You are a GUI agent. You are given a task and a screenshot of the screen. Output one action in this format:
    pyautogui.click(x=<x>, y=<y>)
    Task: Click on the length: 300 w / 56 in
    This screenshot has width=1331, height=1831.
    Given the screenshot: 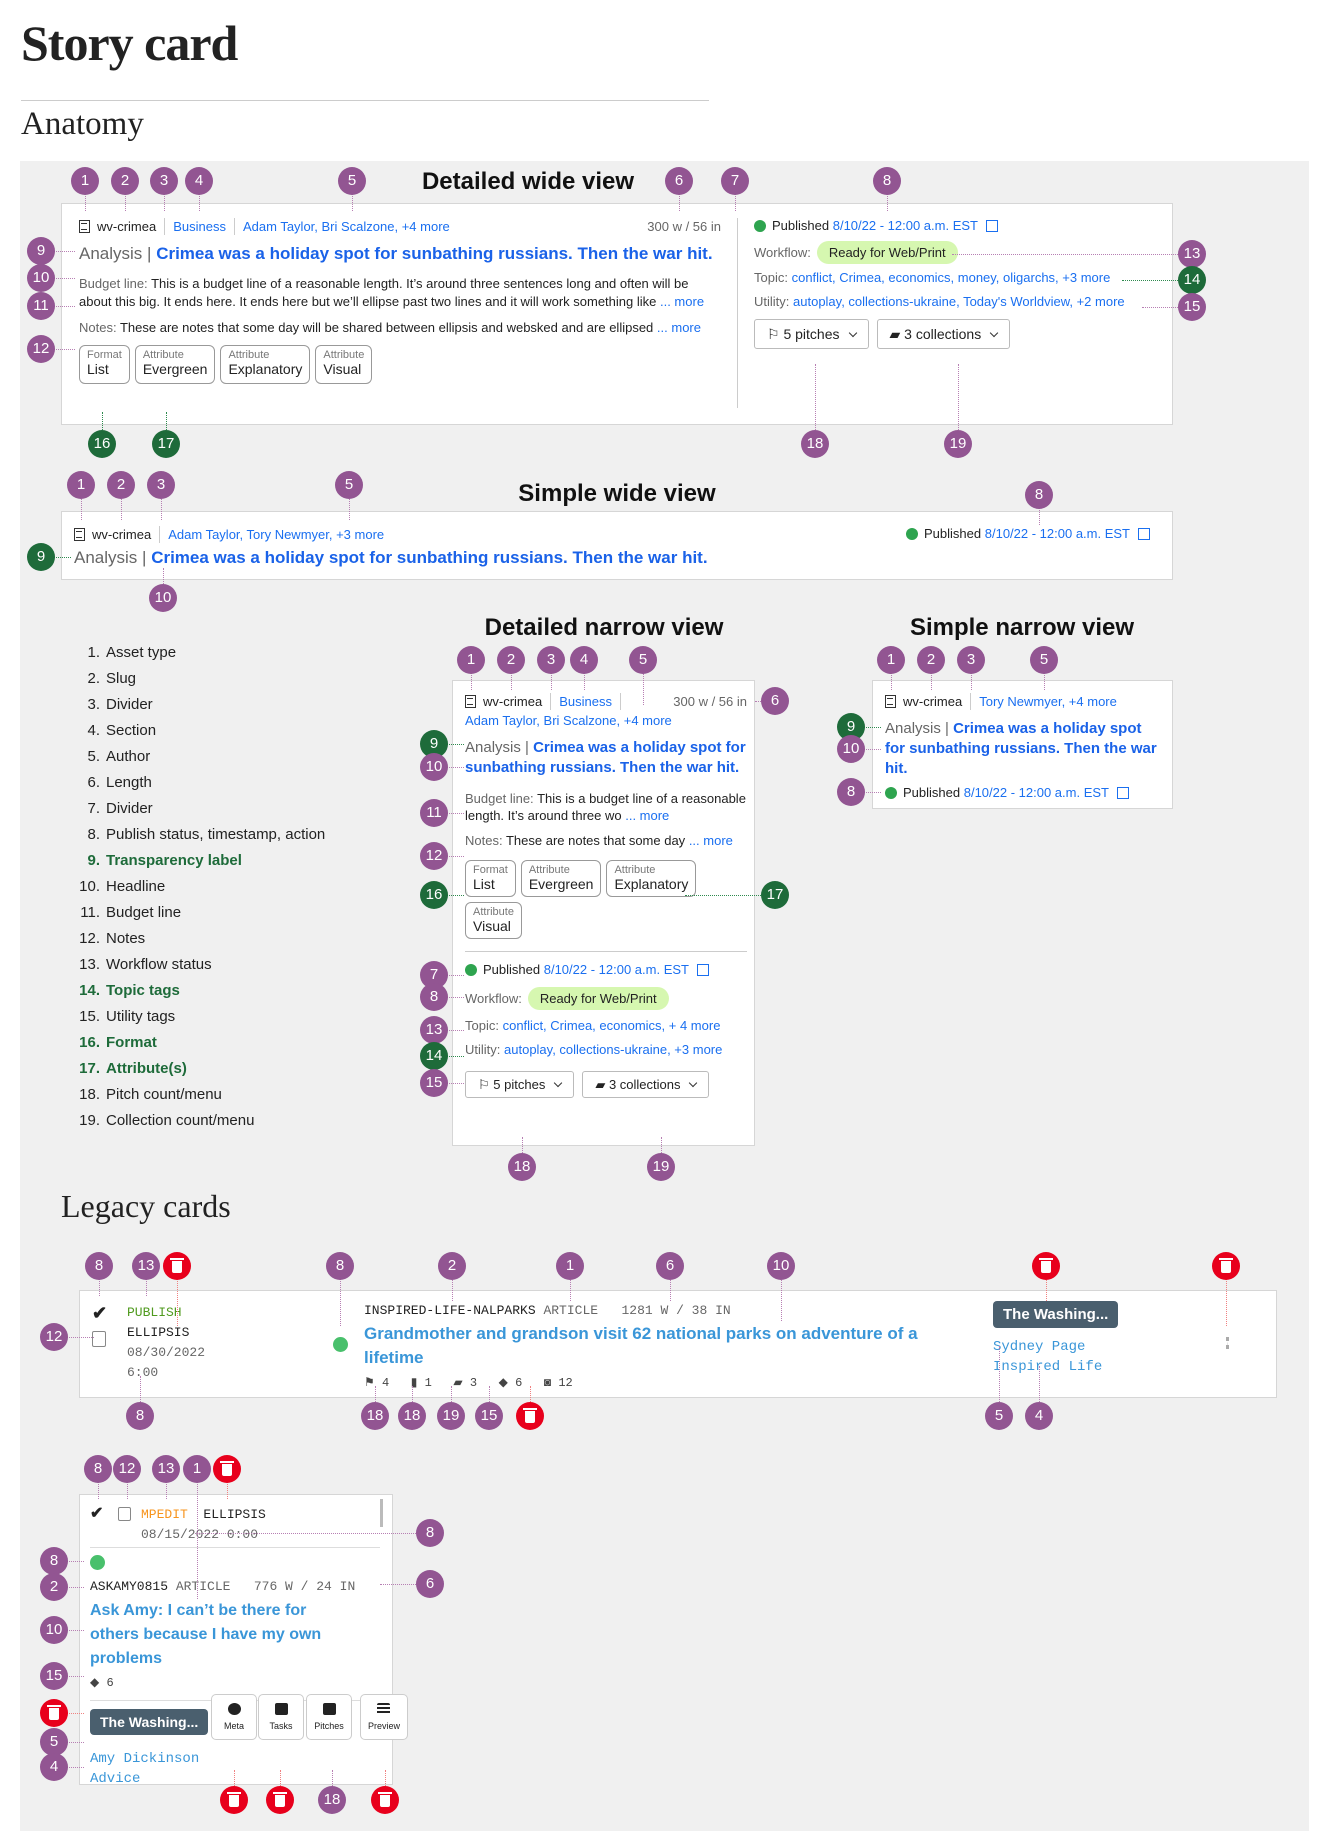 What is the action you would take?
    pyautogui.click(x=710, y=701)
    